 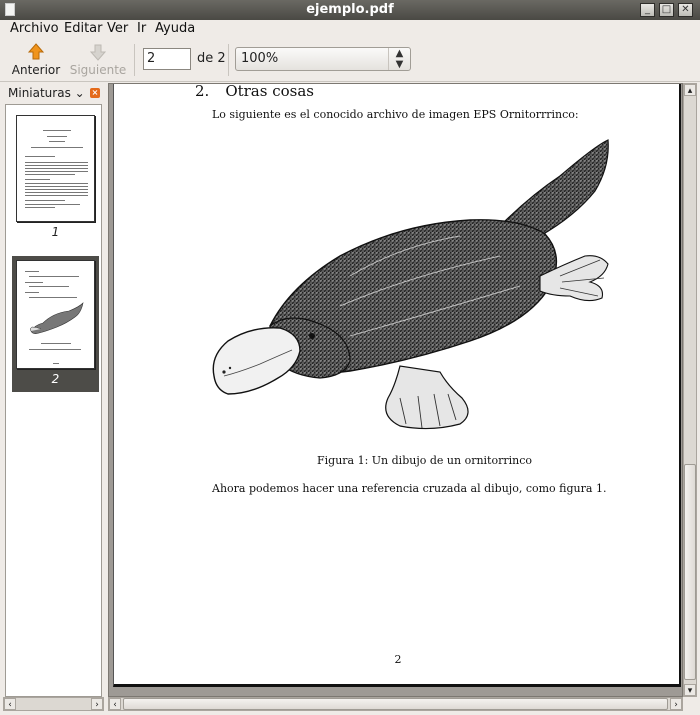 I want to click on menu-bar: Archivo Editar Ver Ir Ayuda, so click(x=350, y=29).